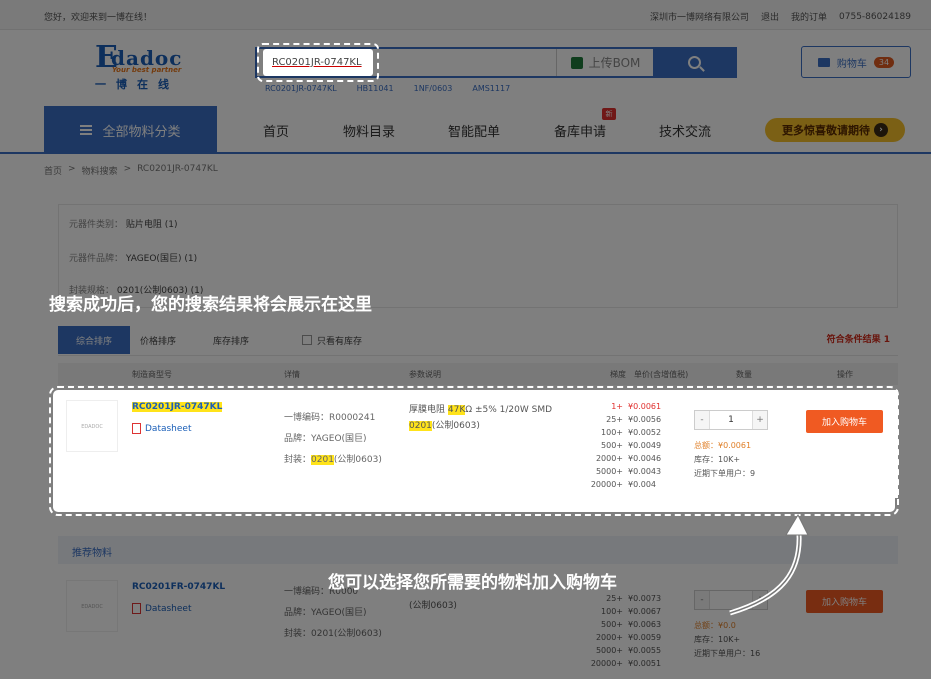 The height and width of the screenshot is (679, 931). I want to click on datasheet-label: Datasheet, so click(168, 608).